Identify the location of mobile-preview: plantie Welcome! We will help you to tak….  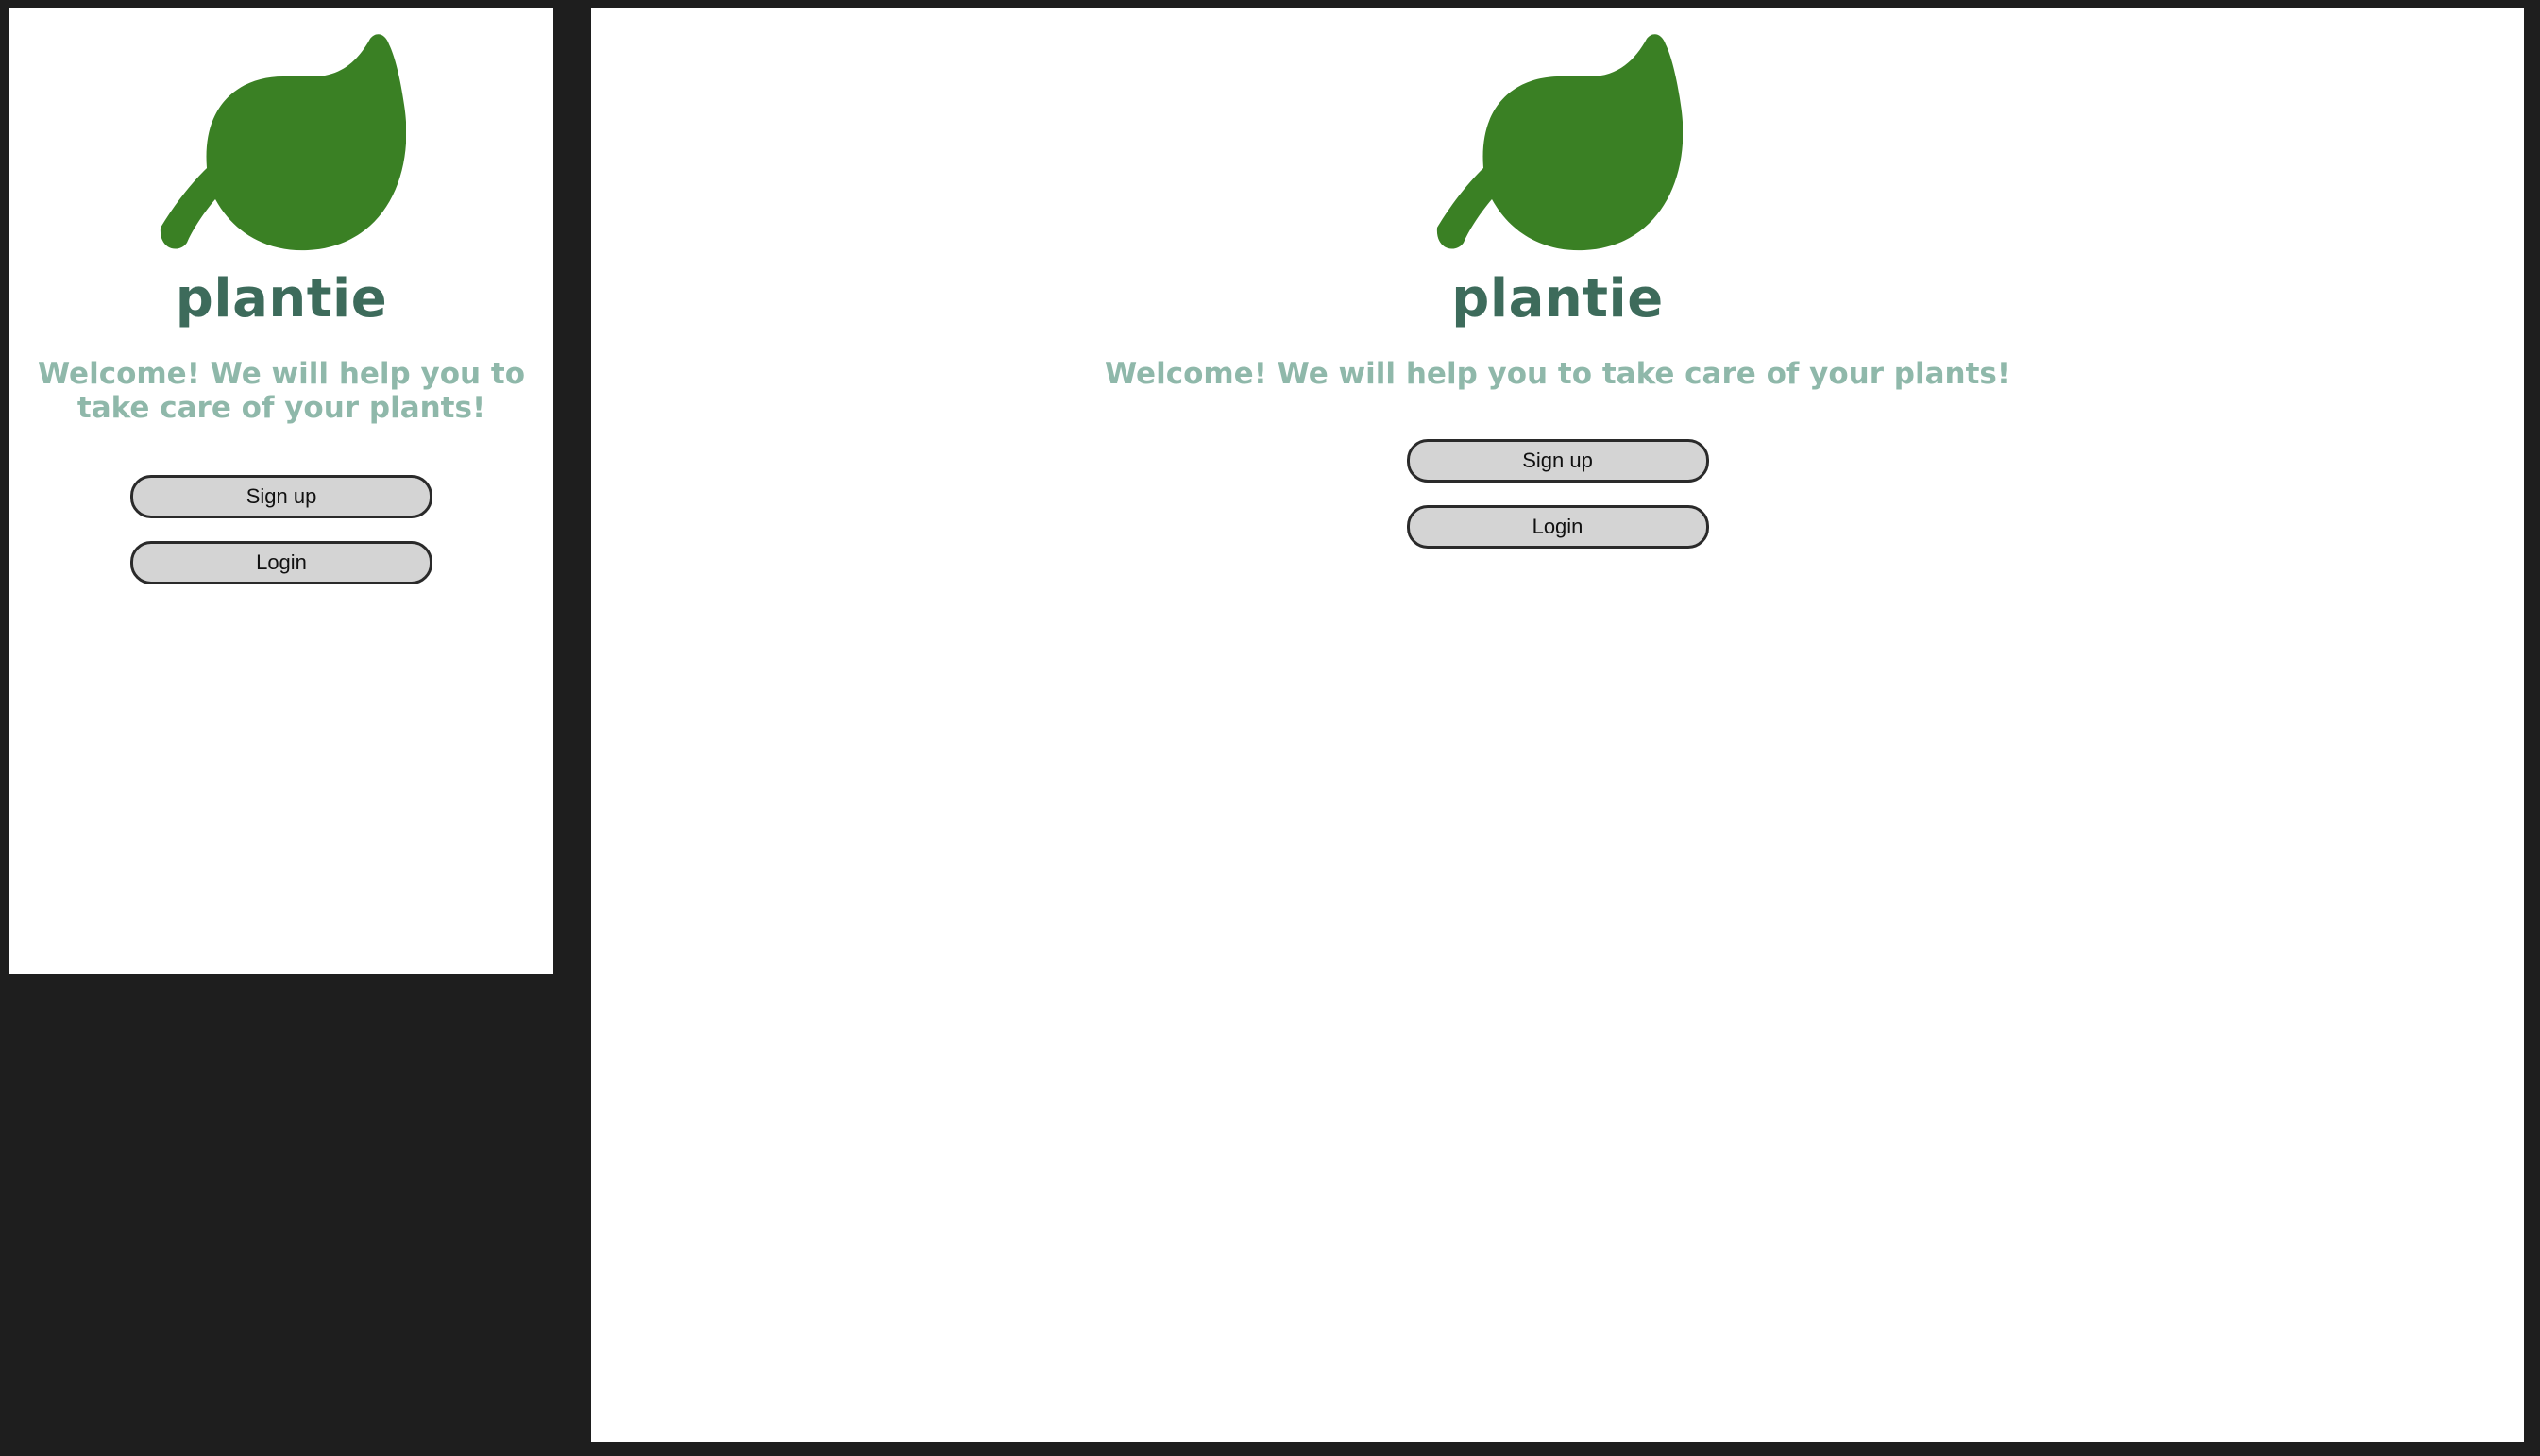
(281, 491).